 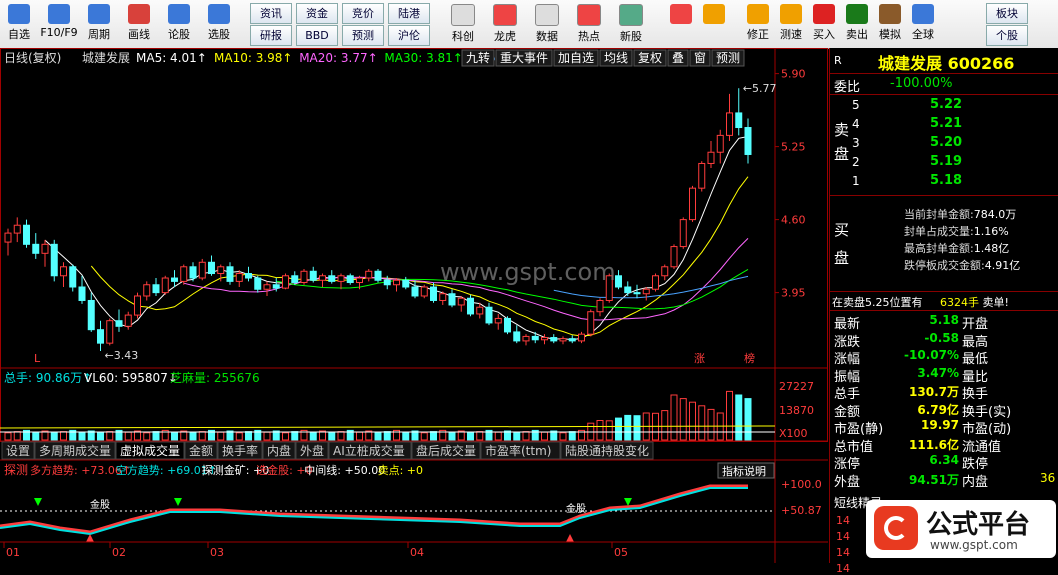 I want to click on toolbar-buy-button: 买入, so click(x=824, y=24).